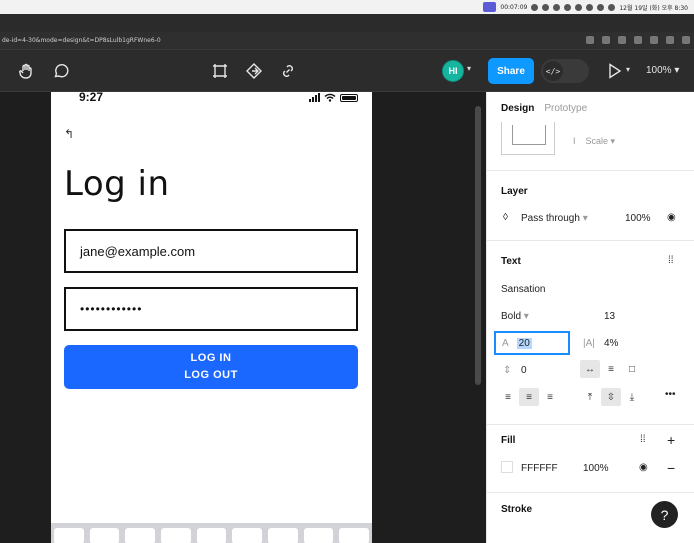 Image resolution: width=694 pixels, height=543 pixels. I want to click on comment-icon, so click(61, 71).